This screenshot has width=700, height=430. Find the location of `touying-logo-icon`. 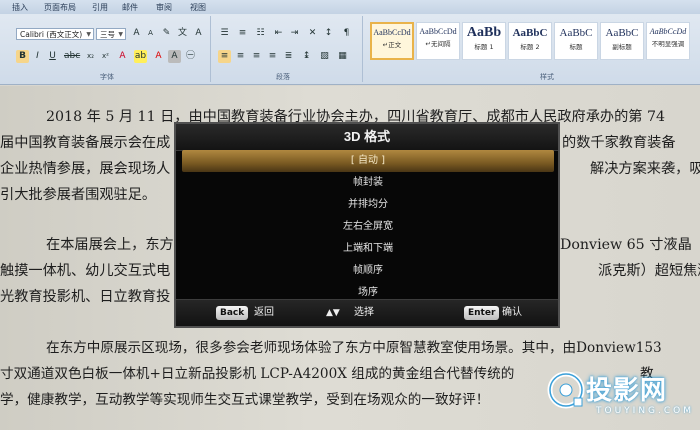

touying-logo-icon is located at coordinates (566, 390).